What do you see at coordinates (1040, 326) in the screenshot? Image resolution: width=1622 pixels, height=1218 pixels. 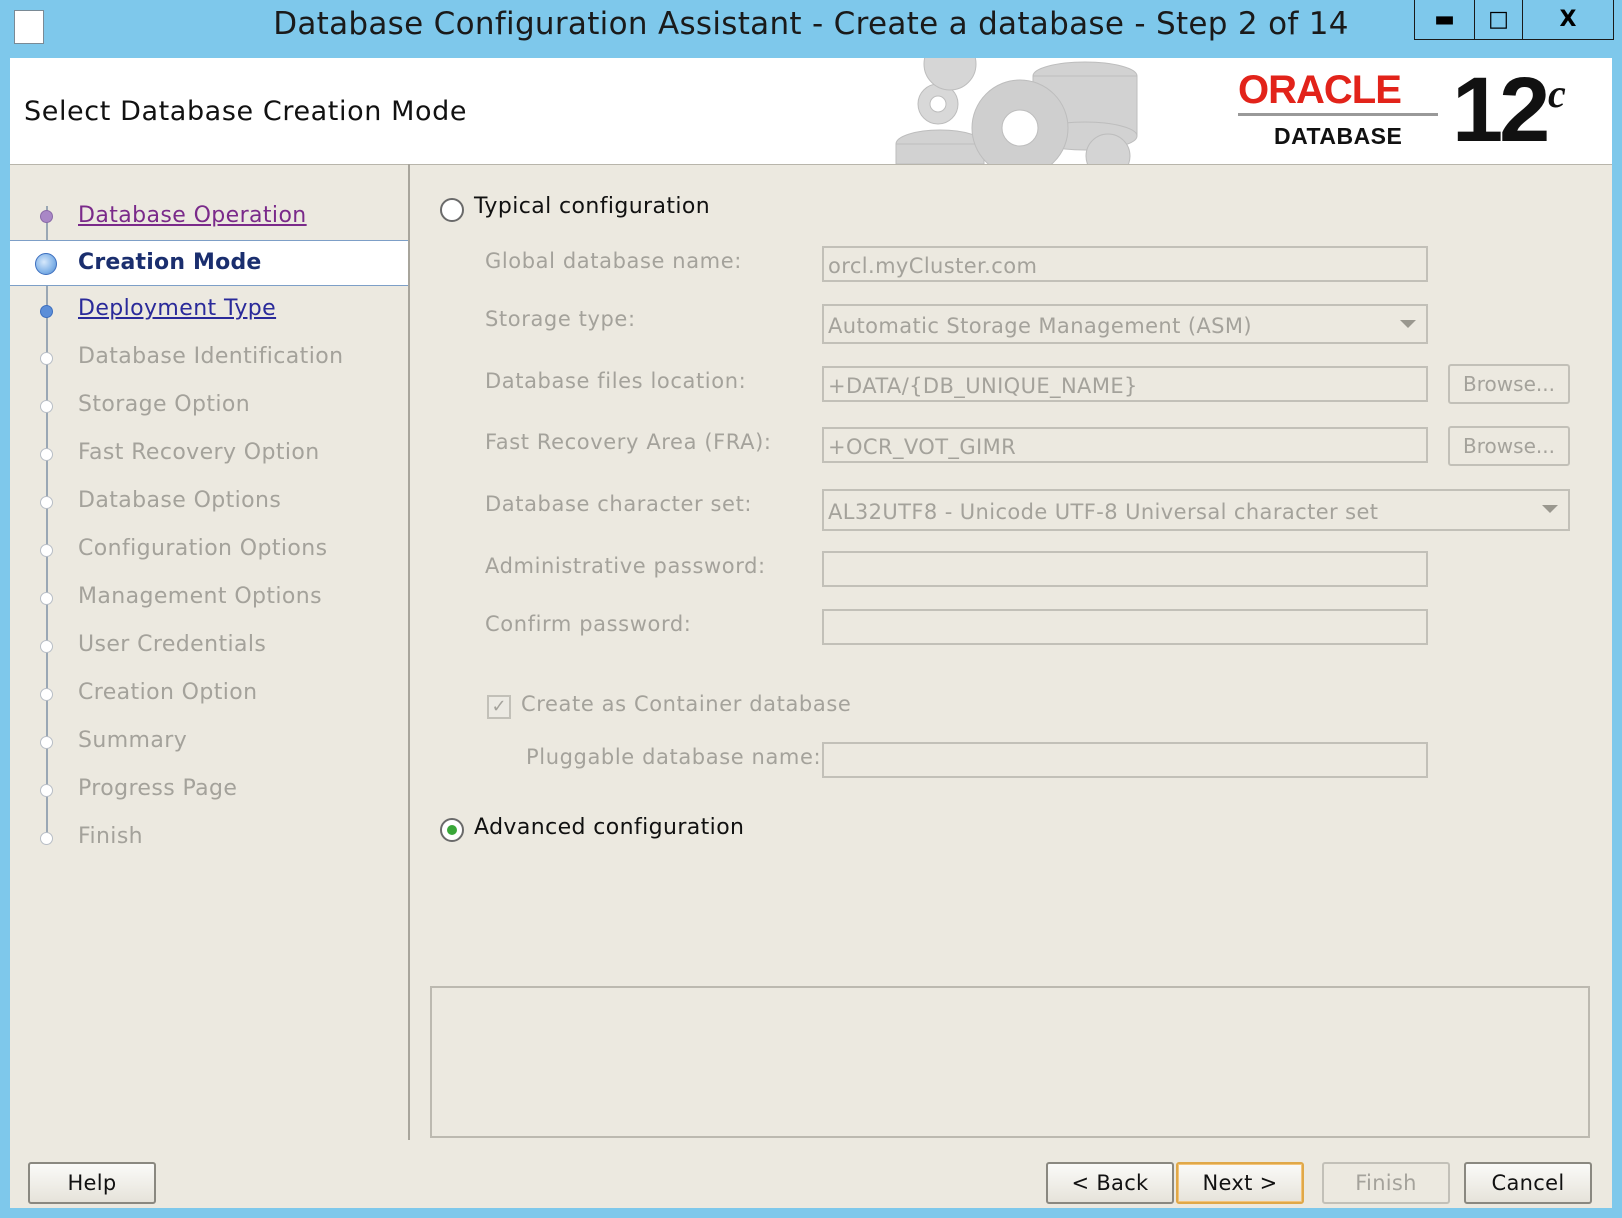 I see `storage-type-value: Automatic Storage Management (ASM)` at bounding box center [1040, 326].